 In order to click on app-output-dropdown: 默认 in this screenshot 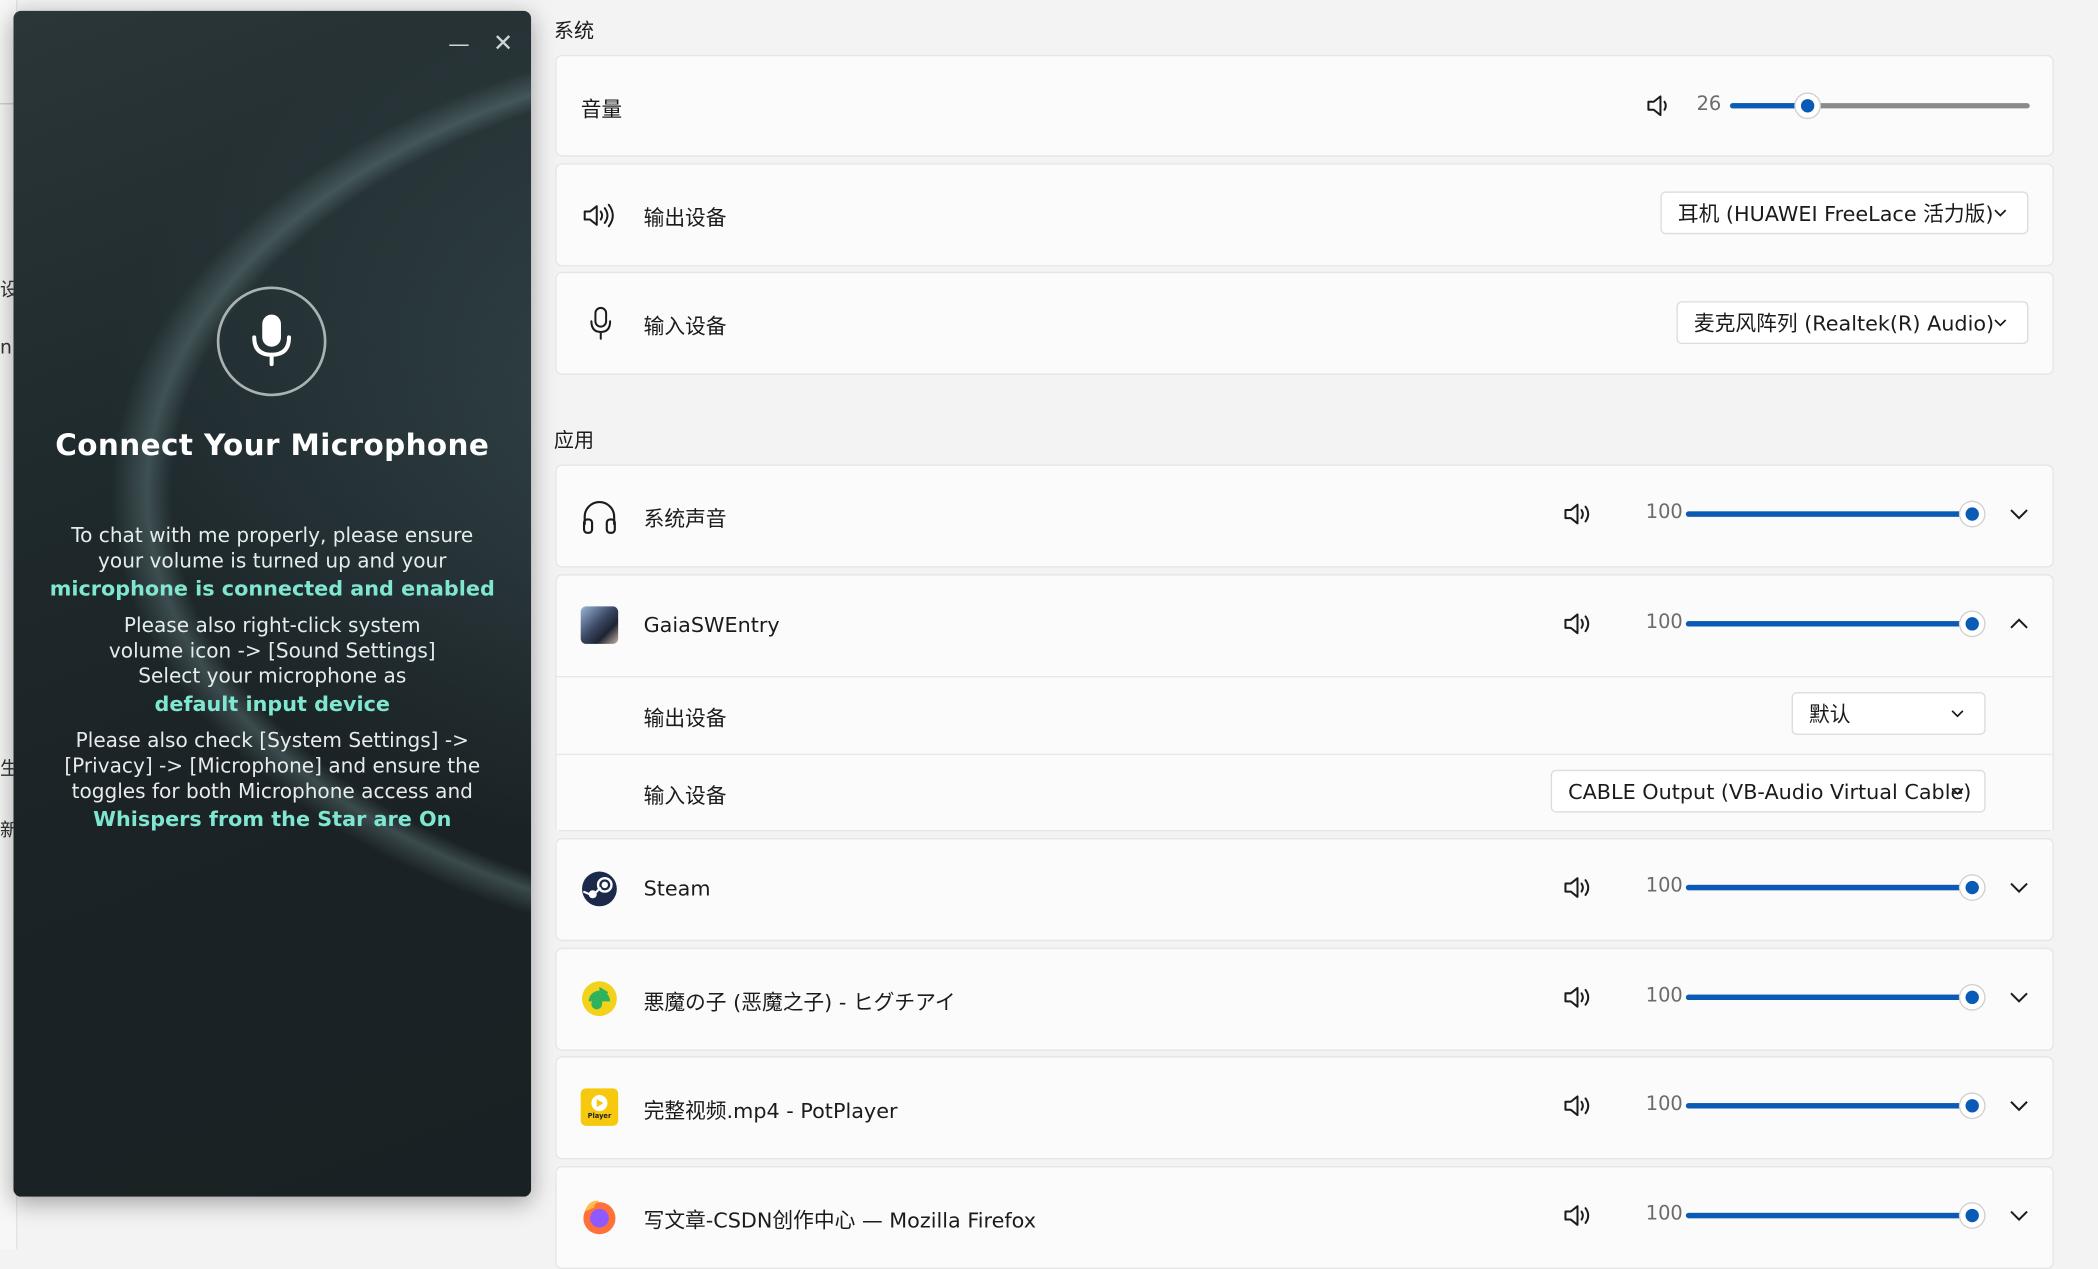, I will do `click(1888, 713)`.